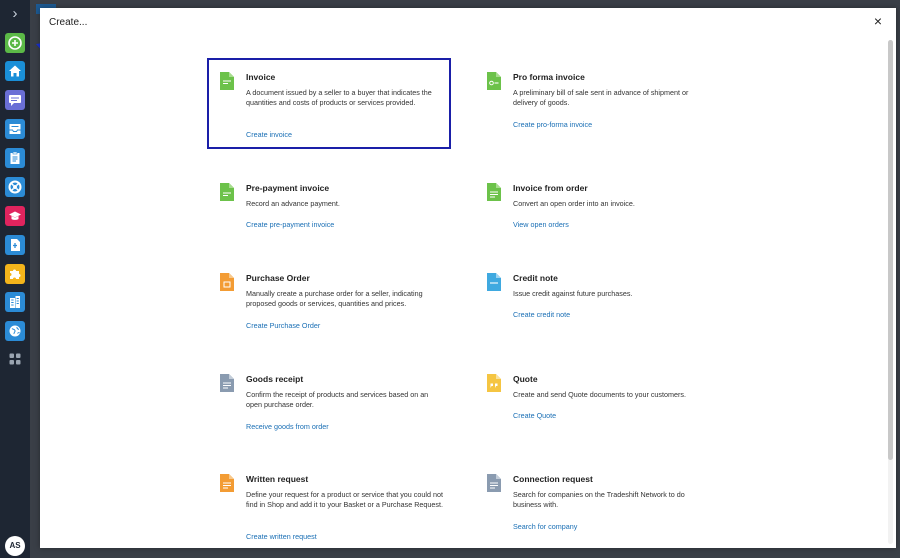 Image resolution: width=900 pixels, height=558 pixels. What do you see at coordinates (878, 21) in the screenshot?
I see `close-icon: ×` at bounding box center [878, 21].